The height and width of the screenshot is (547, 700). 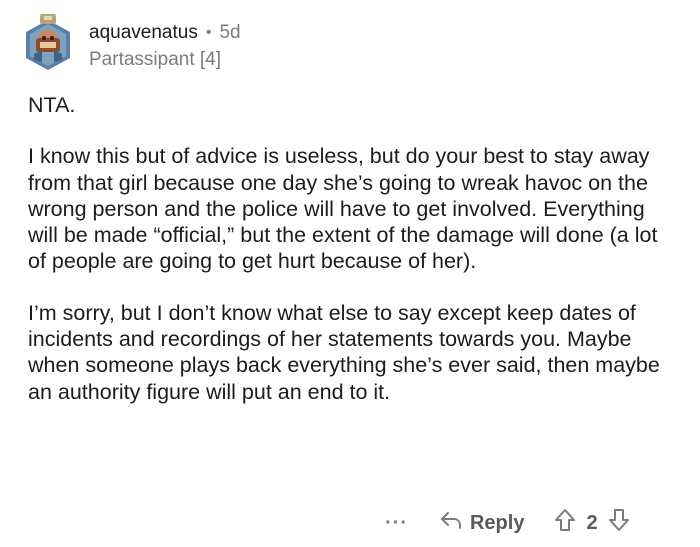 What do you see at coordinates (396, 523) in the screenshot?
I see `more-options-button: ···` at bounding box center [396, 523].